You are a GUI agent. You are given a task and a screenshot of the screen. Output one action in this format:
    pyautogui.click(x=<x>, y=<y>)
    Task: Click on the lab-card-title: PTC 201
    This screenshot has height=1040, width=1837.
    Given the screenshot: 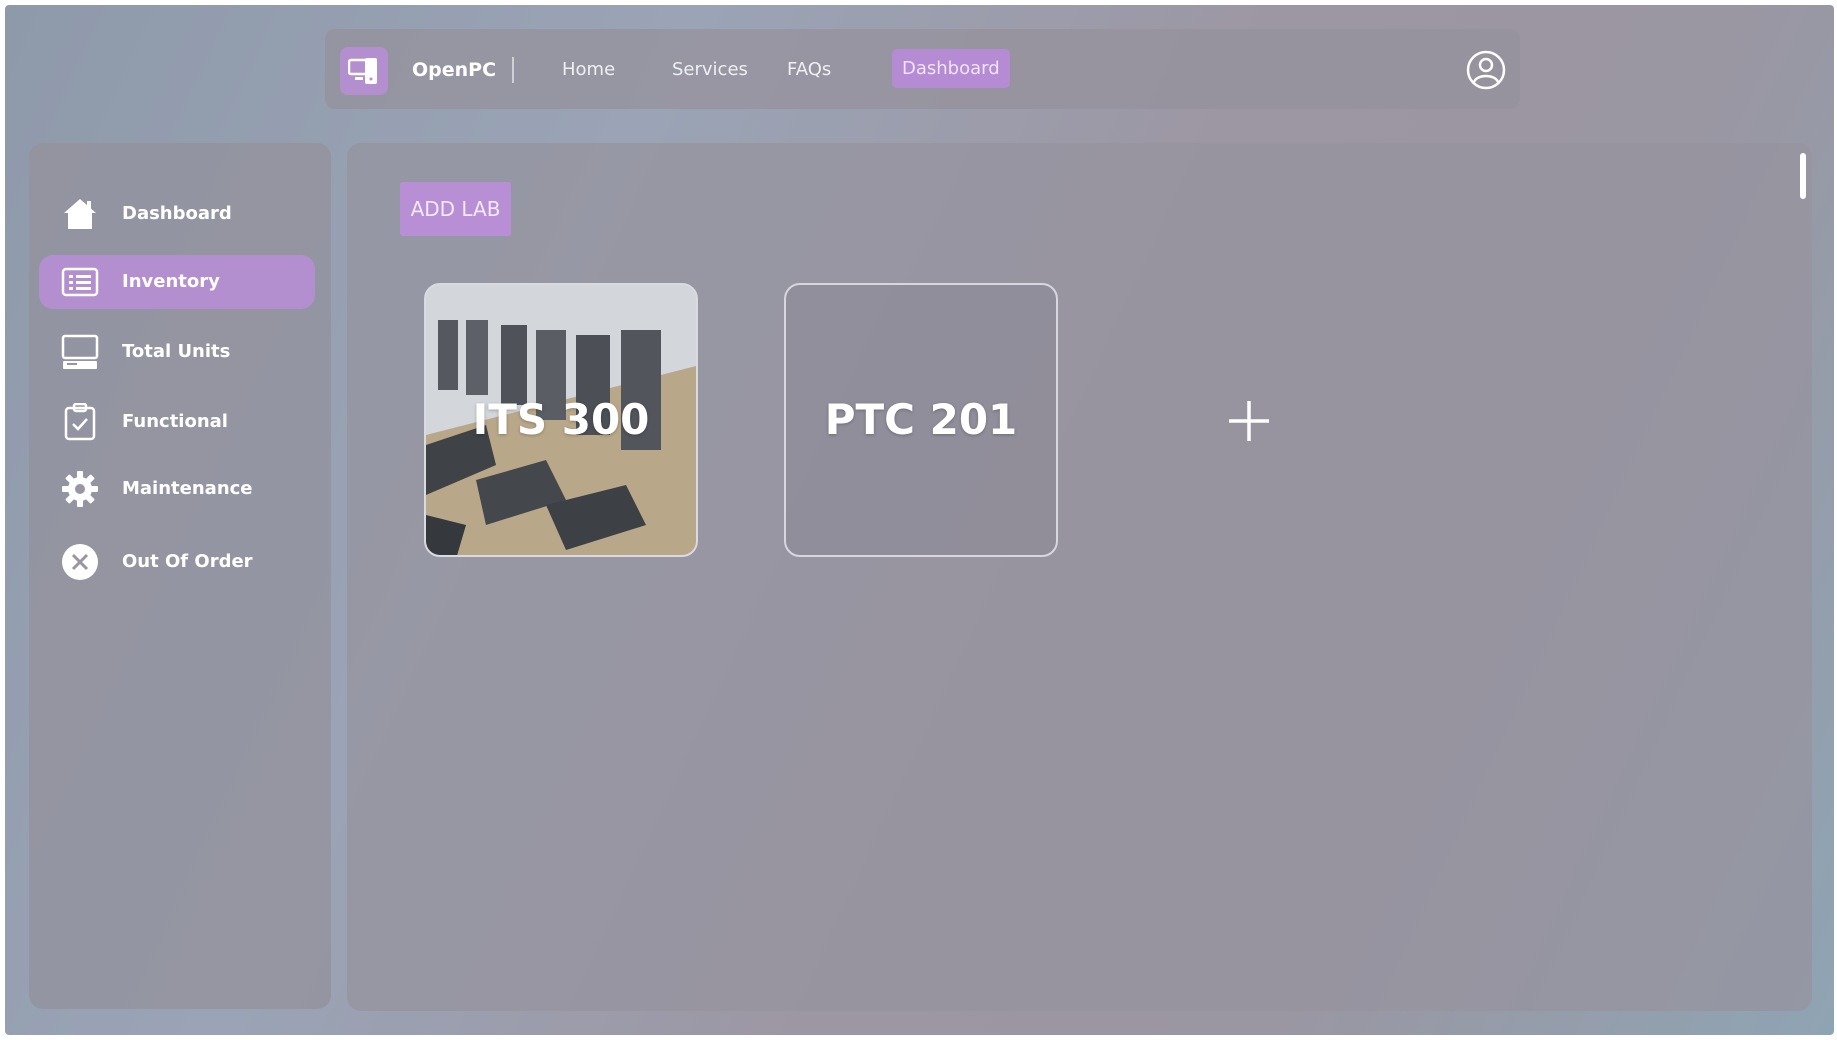 What is the action you would take?
    pyautogui.click(x=921, y=419)
    